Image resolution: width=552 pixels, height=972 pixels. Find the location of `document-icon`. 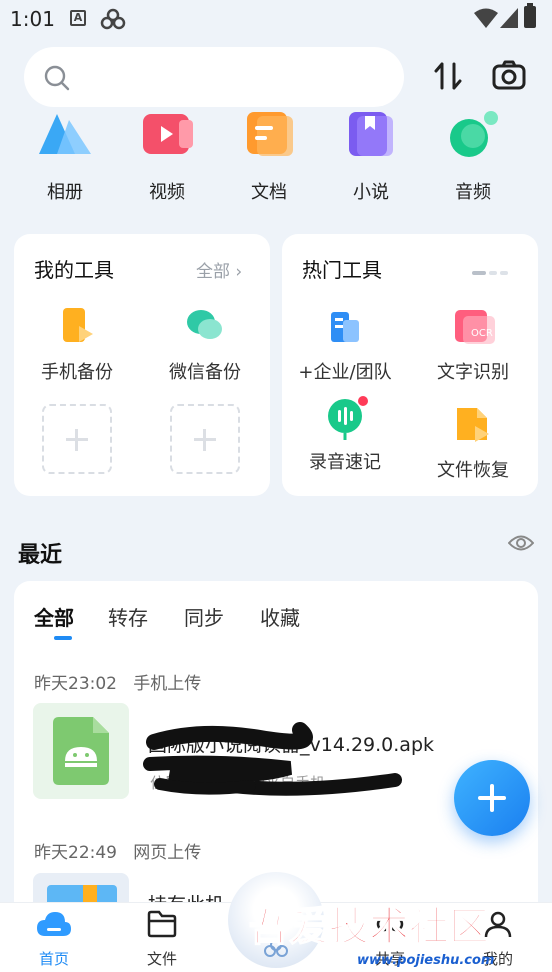

document-icon is located at coordinates (269, 138).